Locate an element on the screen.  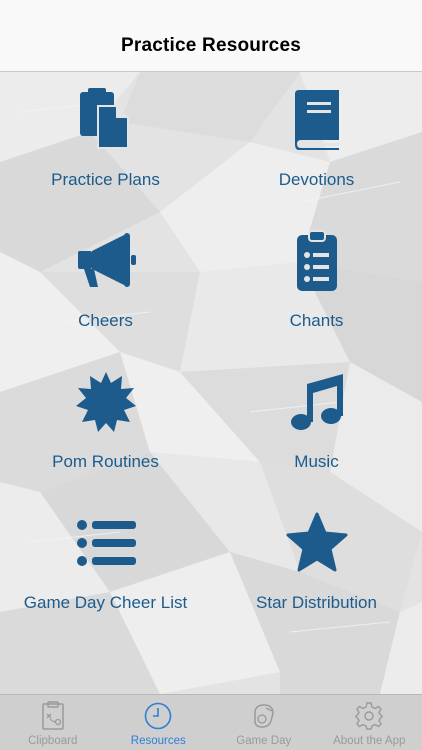
tile-label: Chants is located at coordinates (316, 320).